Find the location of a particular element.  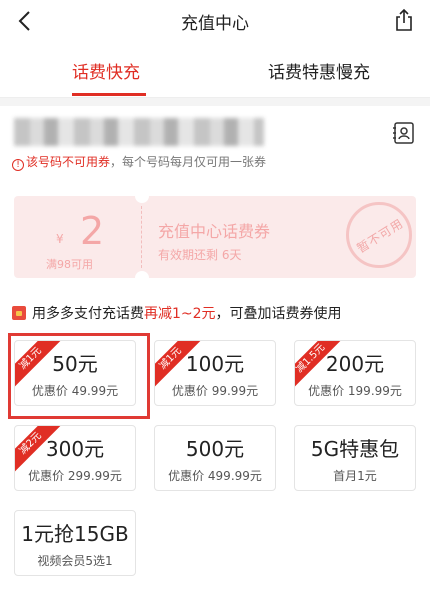

recharge-option-5g-package: 5G特惠包 首月1元 is located at coordinates (355, 458).